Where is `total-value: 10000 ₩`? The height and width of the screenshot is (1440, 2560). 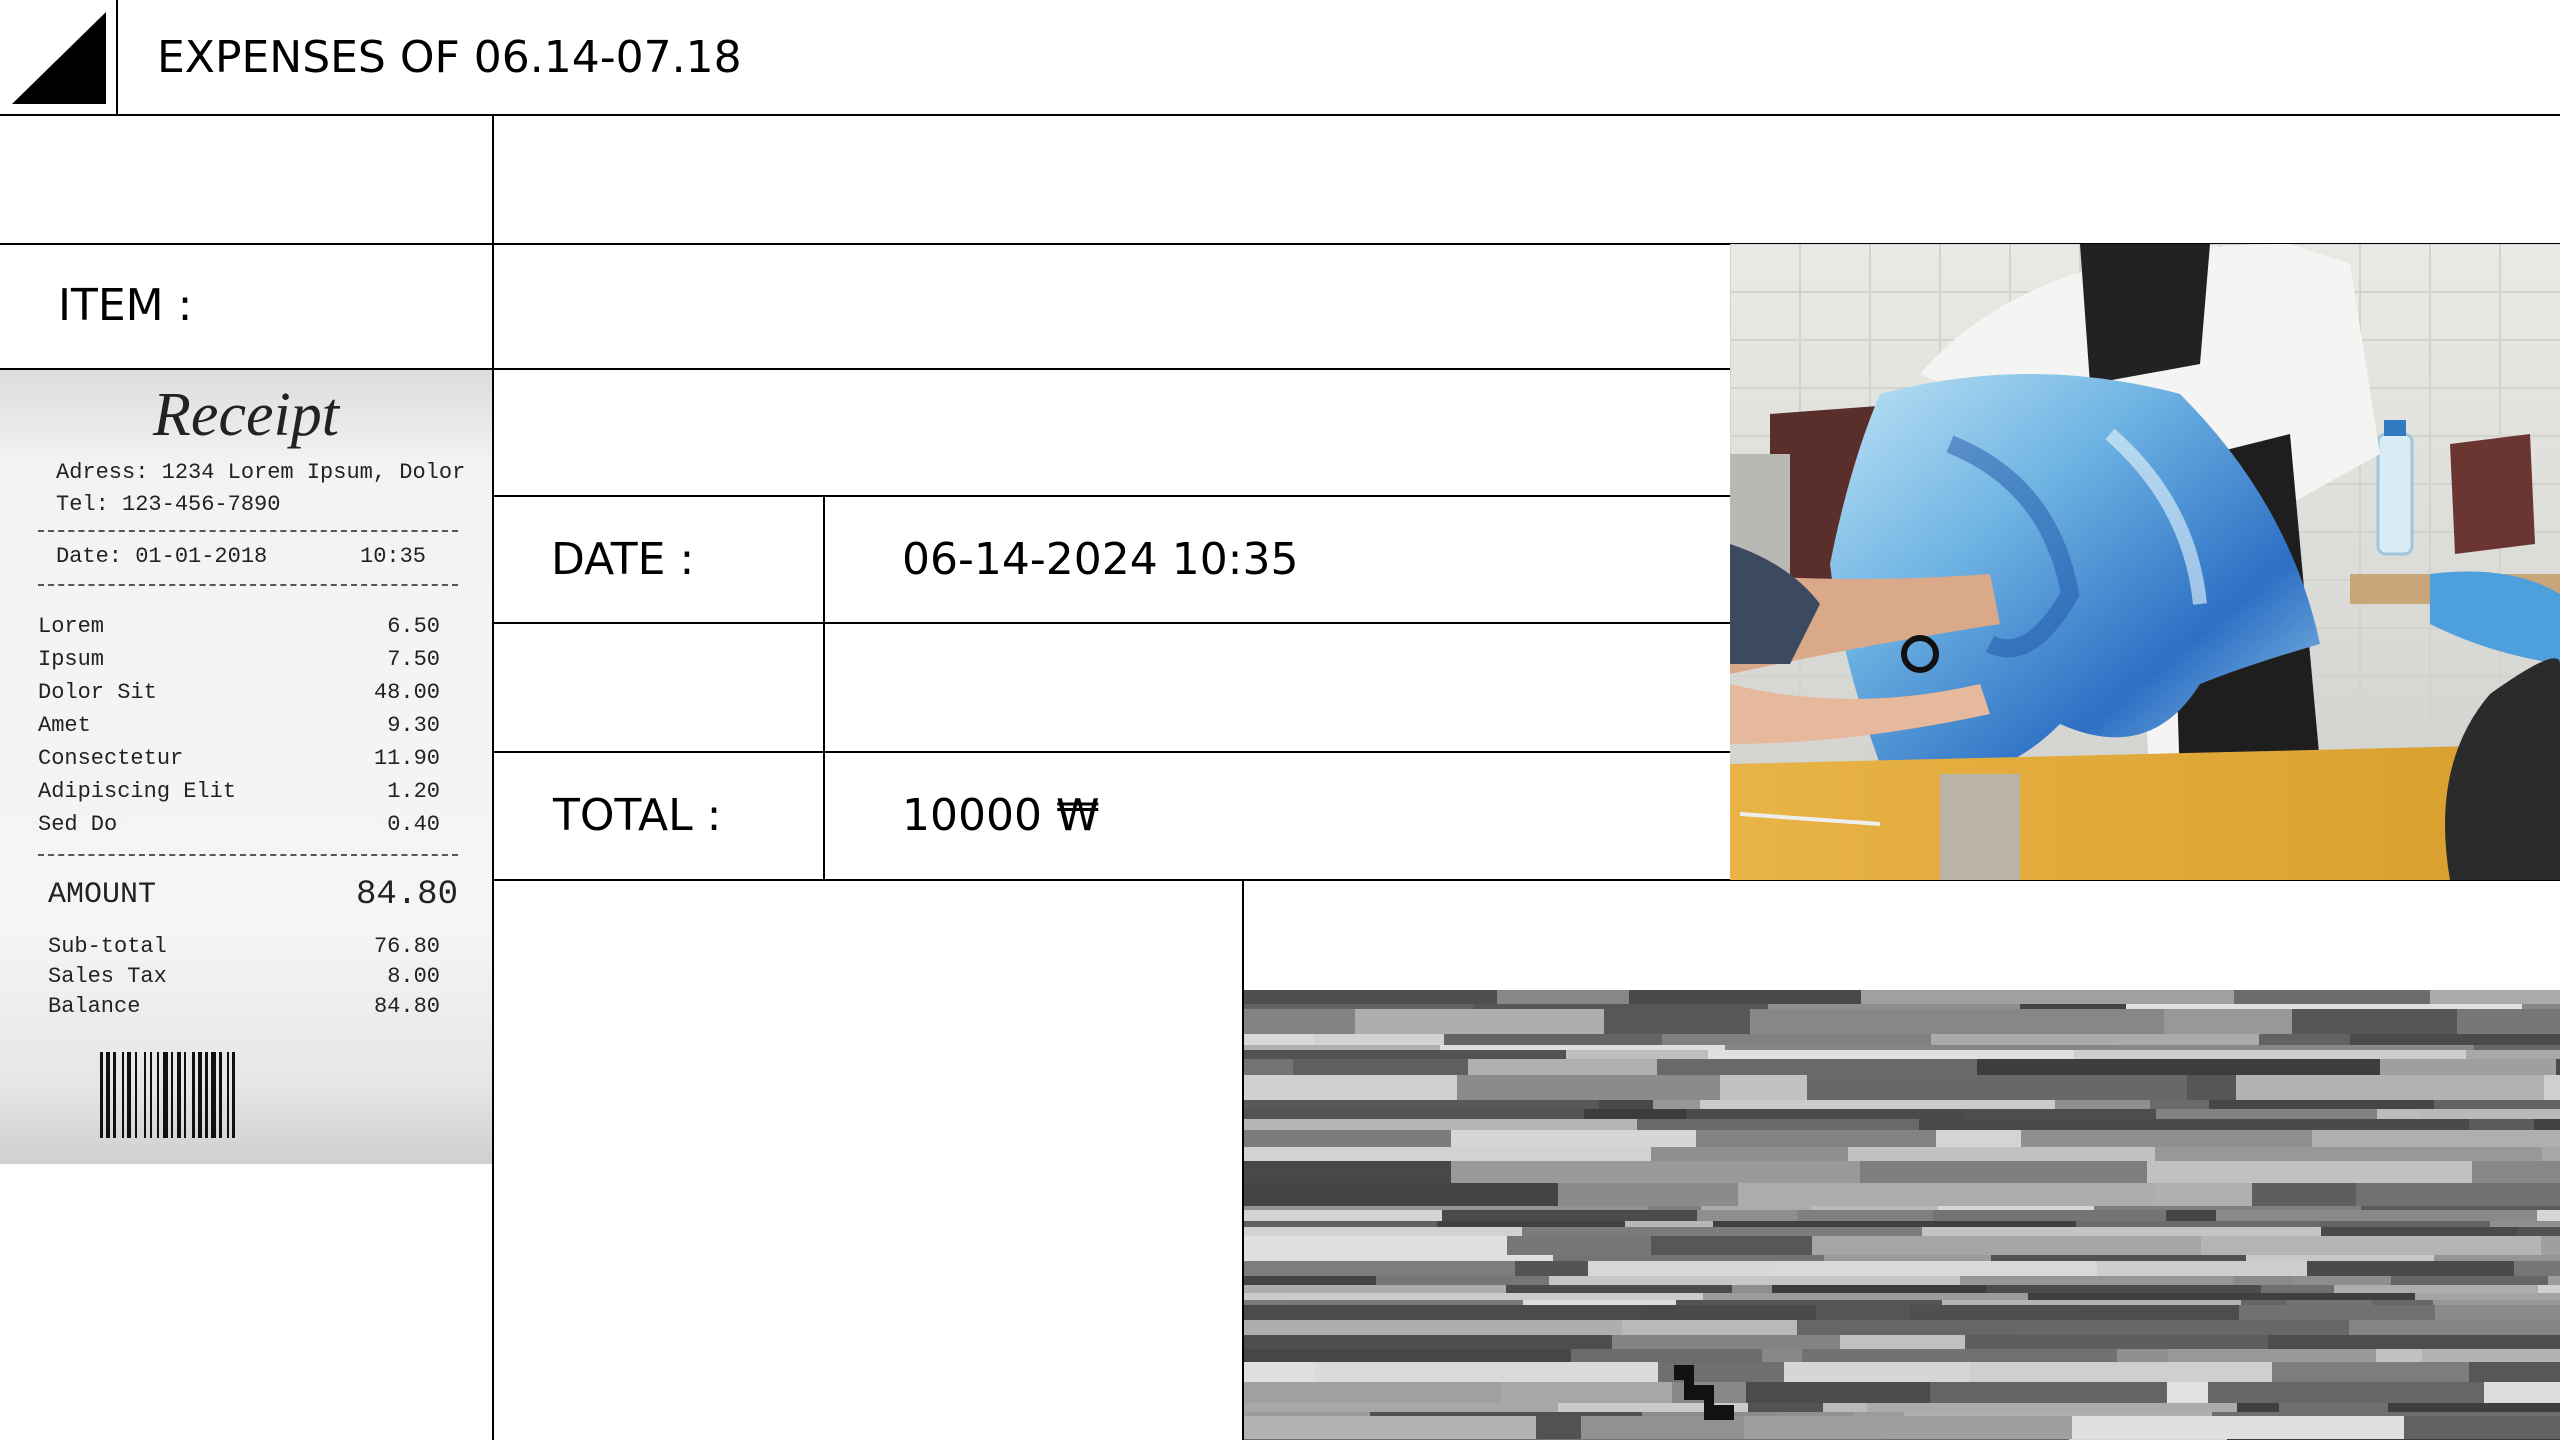 total-value: 10000 ₩ is located at coordinates (1001, 815).